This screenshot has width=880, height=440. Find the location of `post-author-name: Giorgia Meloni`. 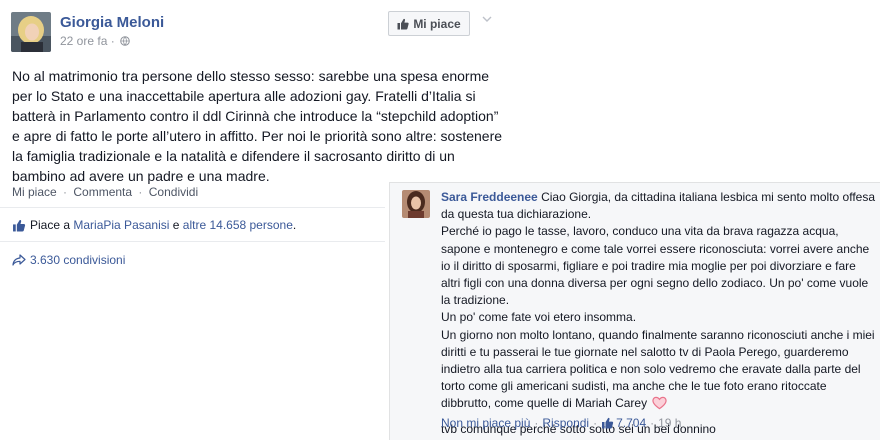

post-author-name: Giorgia Meloni is located at coordinates (112, 22).